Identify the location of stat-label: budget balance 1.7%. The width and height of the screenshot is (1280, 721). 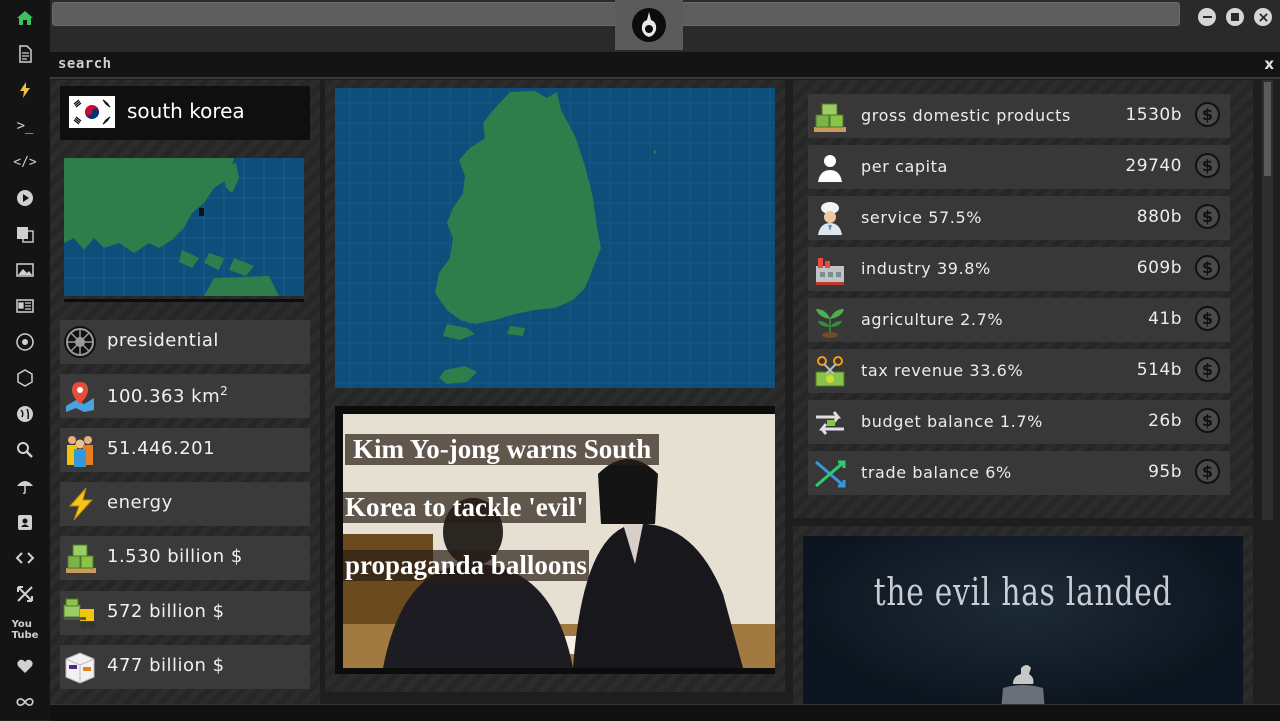
(952, 421).